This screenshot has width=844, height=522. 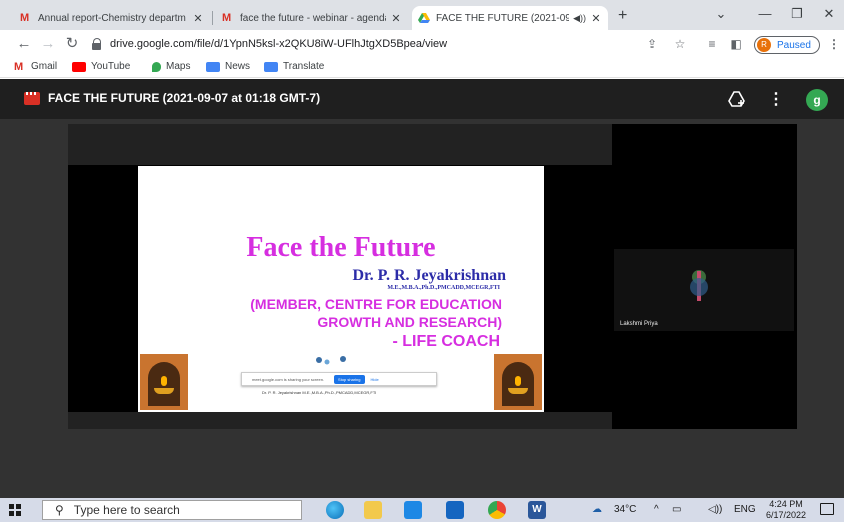 What do you see at coordinates (786, 504) in the screenshot?
I see `clock-time: 4:24 PM` at bounding box center [786, 504].